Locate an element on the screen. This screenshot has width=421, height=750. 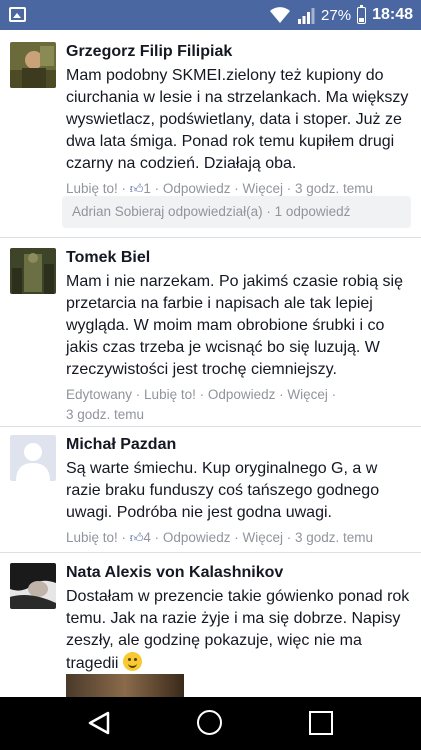
signal-icon is located at coordinates (306, 16).